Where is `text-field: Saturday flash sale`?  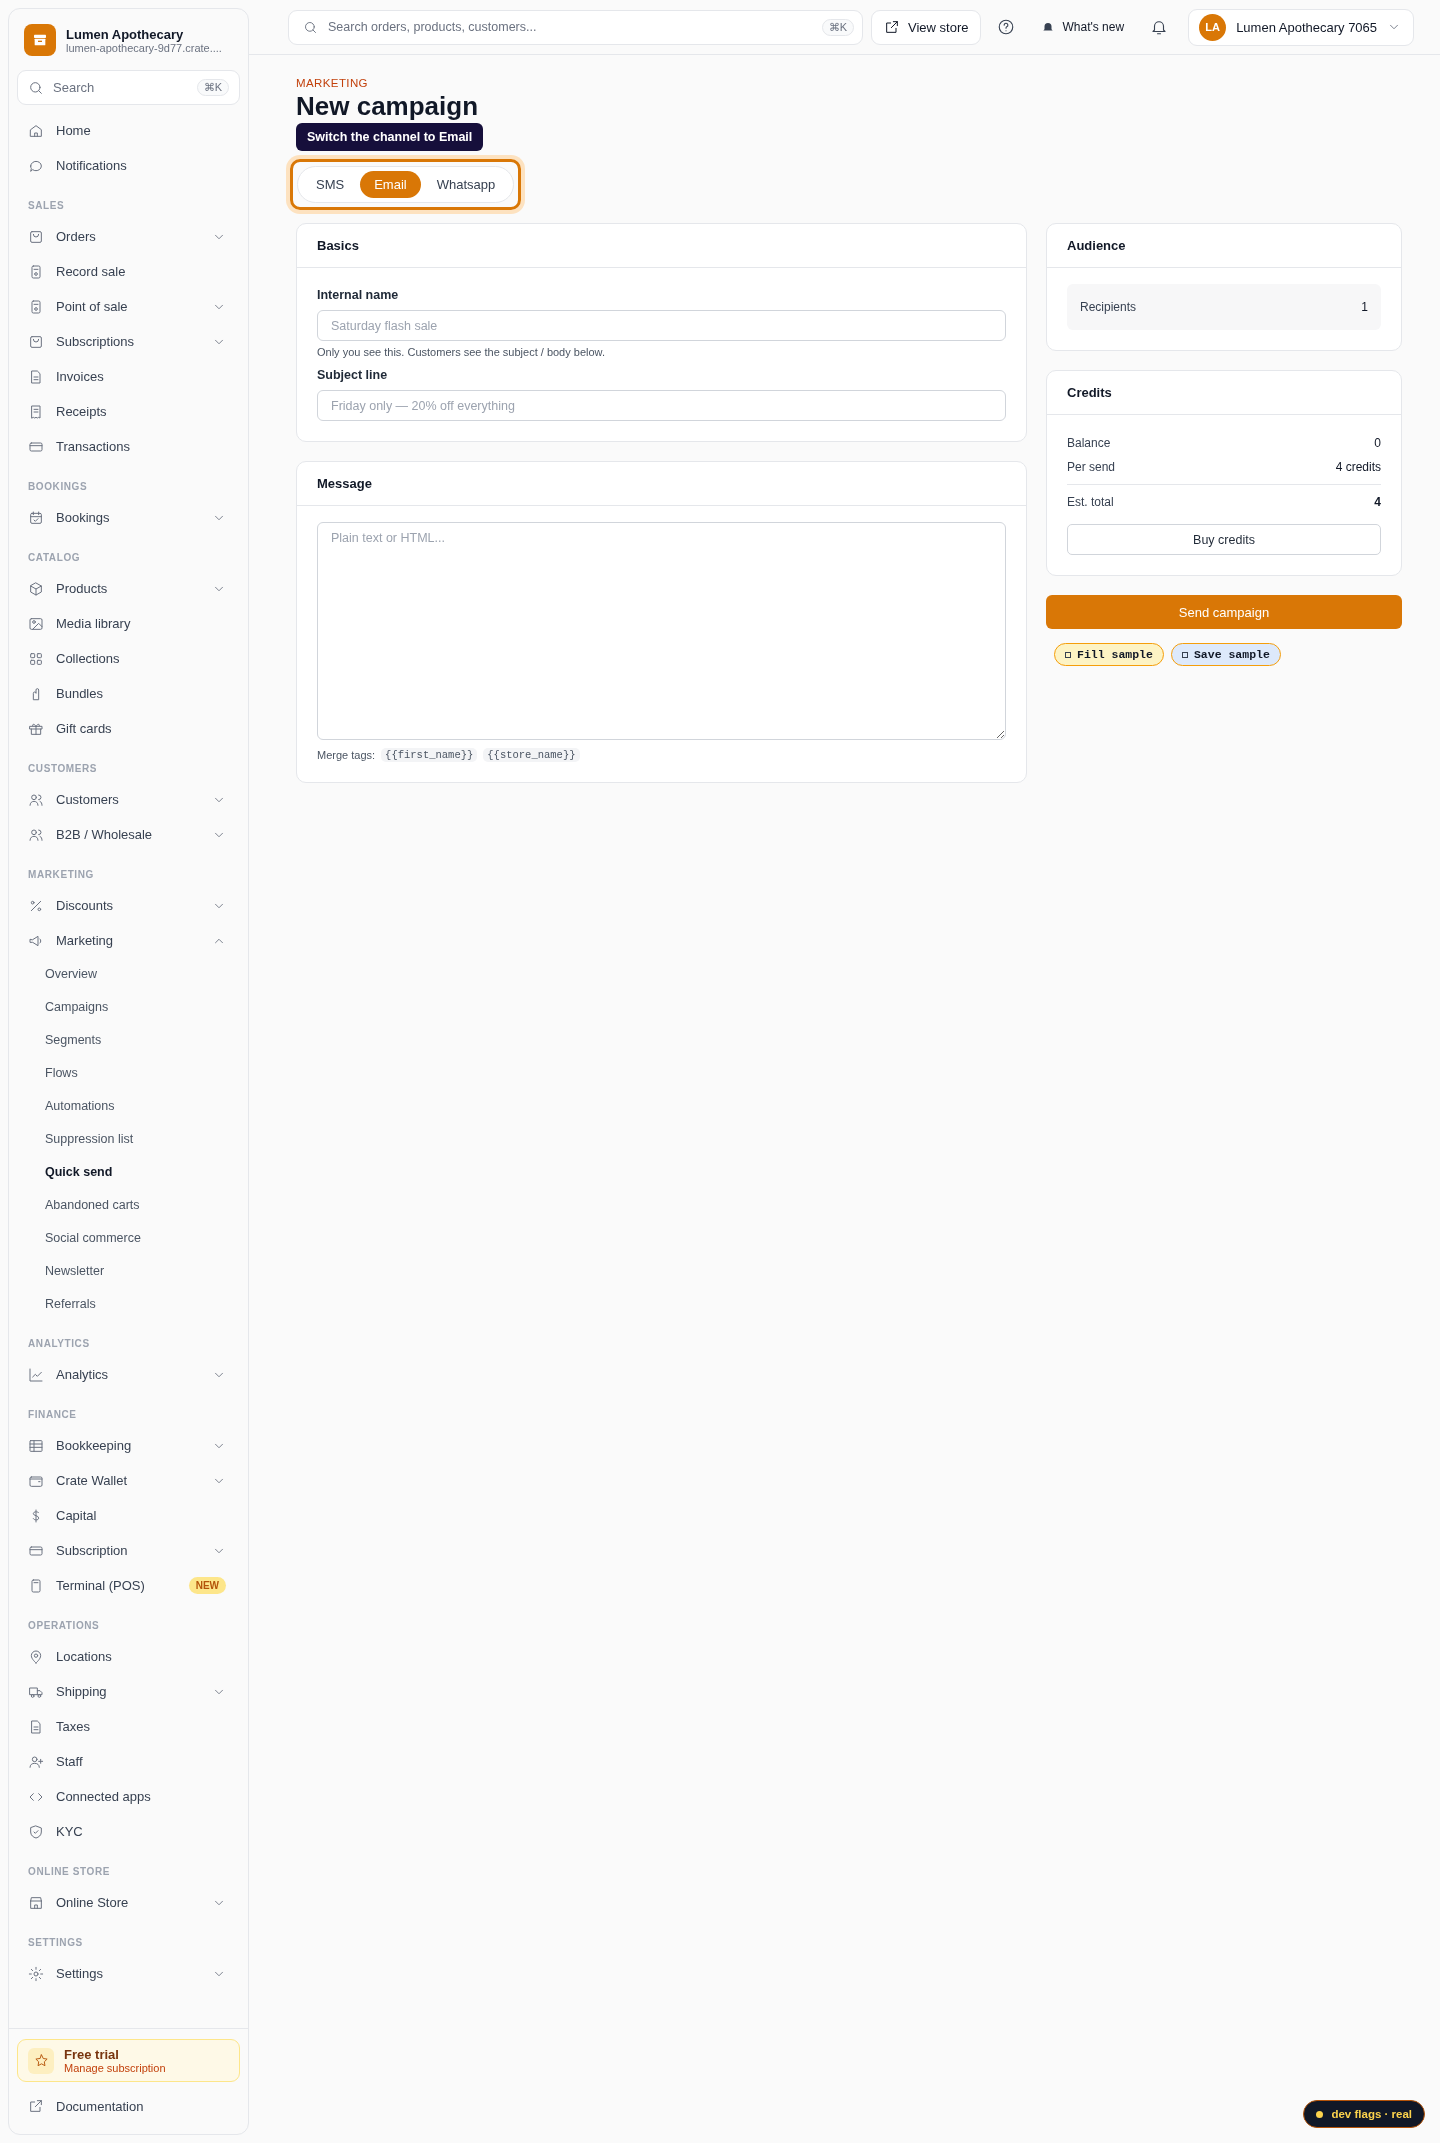 text-field: Saturday flash sale is located at coordinates (661, 325).